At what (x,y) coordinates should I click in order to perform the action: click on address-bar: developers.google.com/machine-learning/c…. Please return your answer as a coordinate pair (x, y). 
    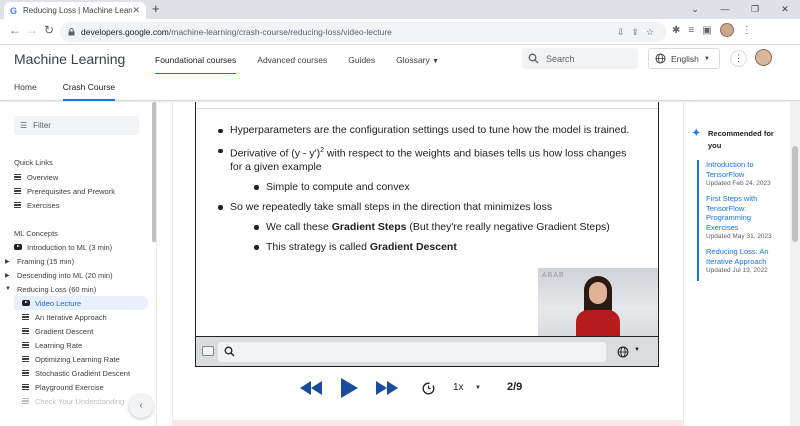
    Looking at the image, I should click on (363, 32).